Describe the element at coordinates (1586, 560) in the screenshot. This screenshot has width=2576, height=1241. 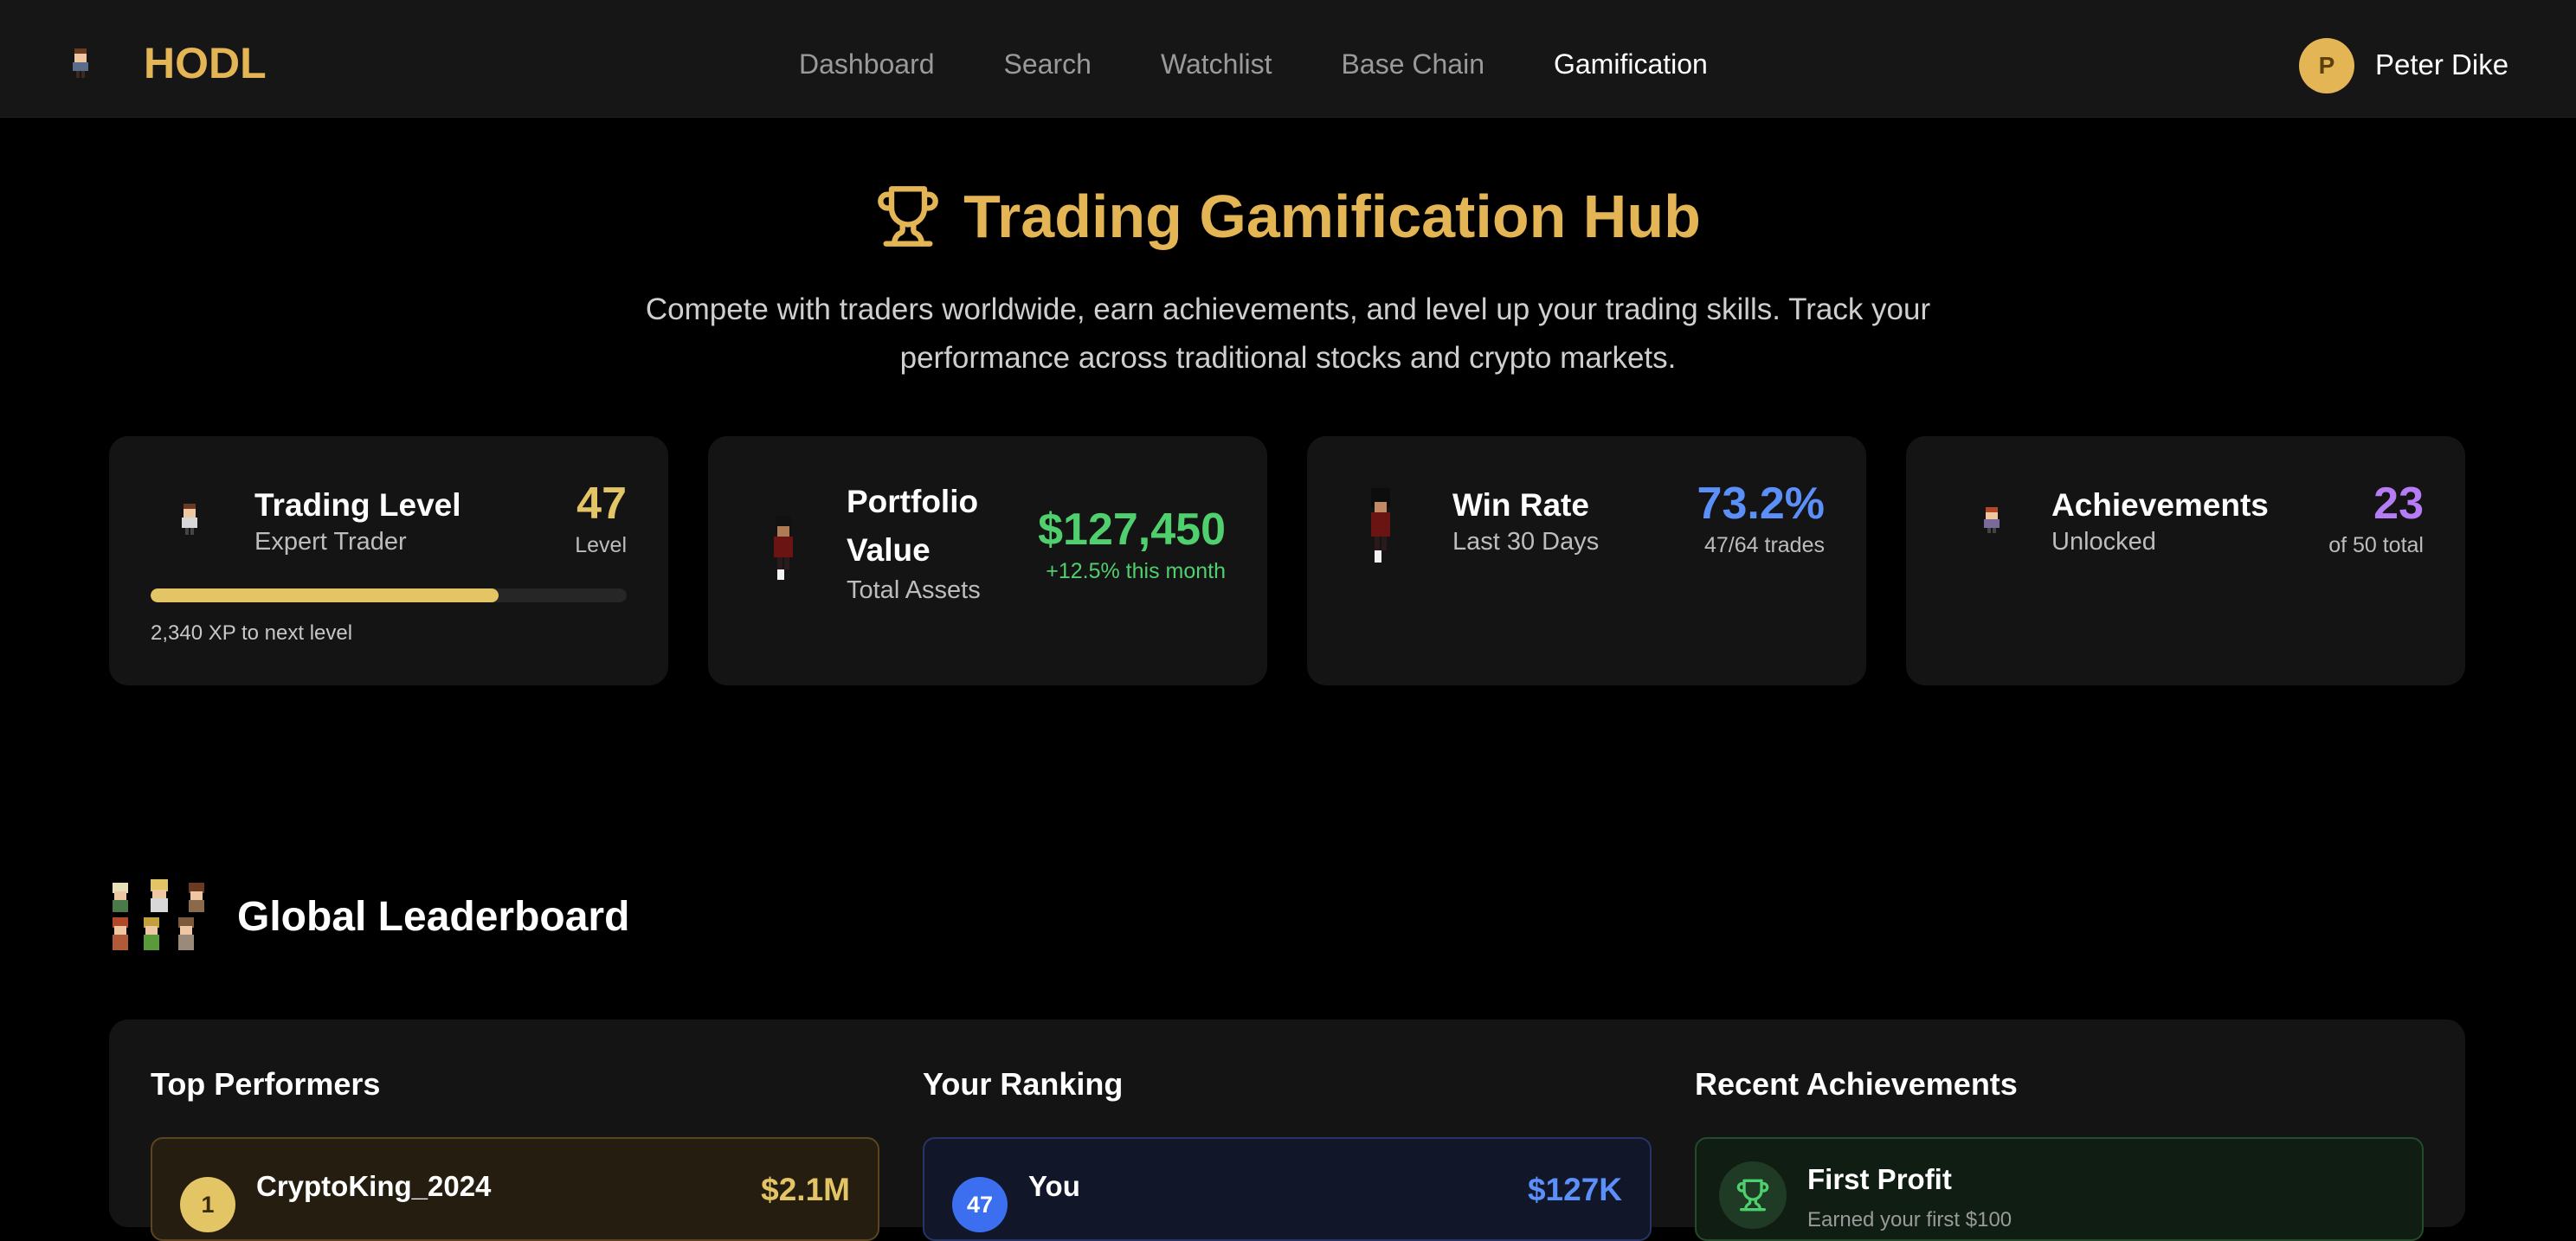
I see `win-rate-card: Win Rate Last 30 Days 73.2% 47/64 trades` at that location.